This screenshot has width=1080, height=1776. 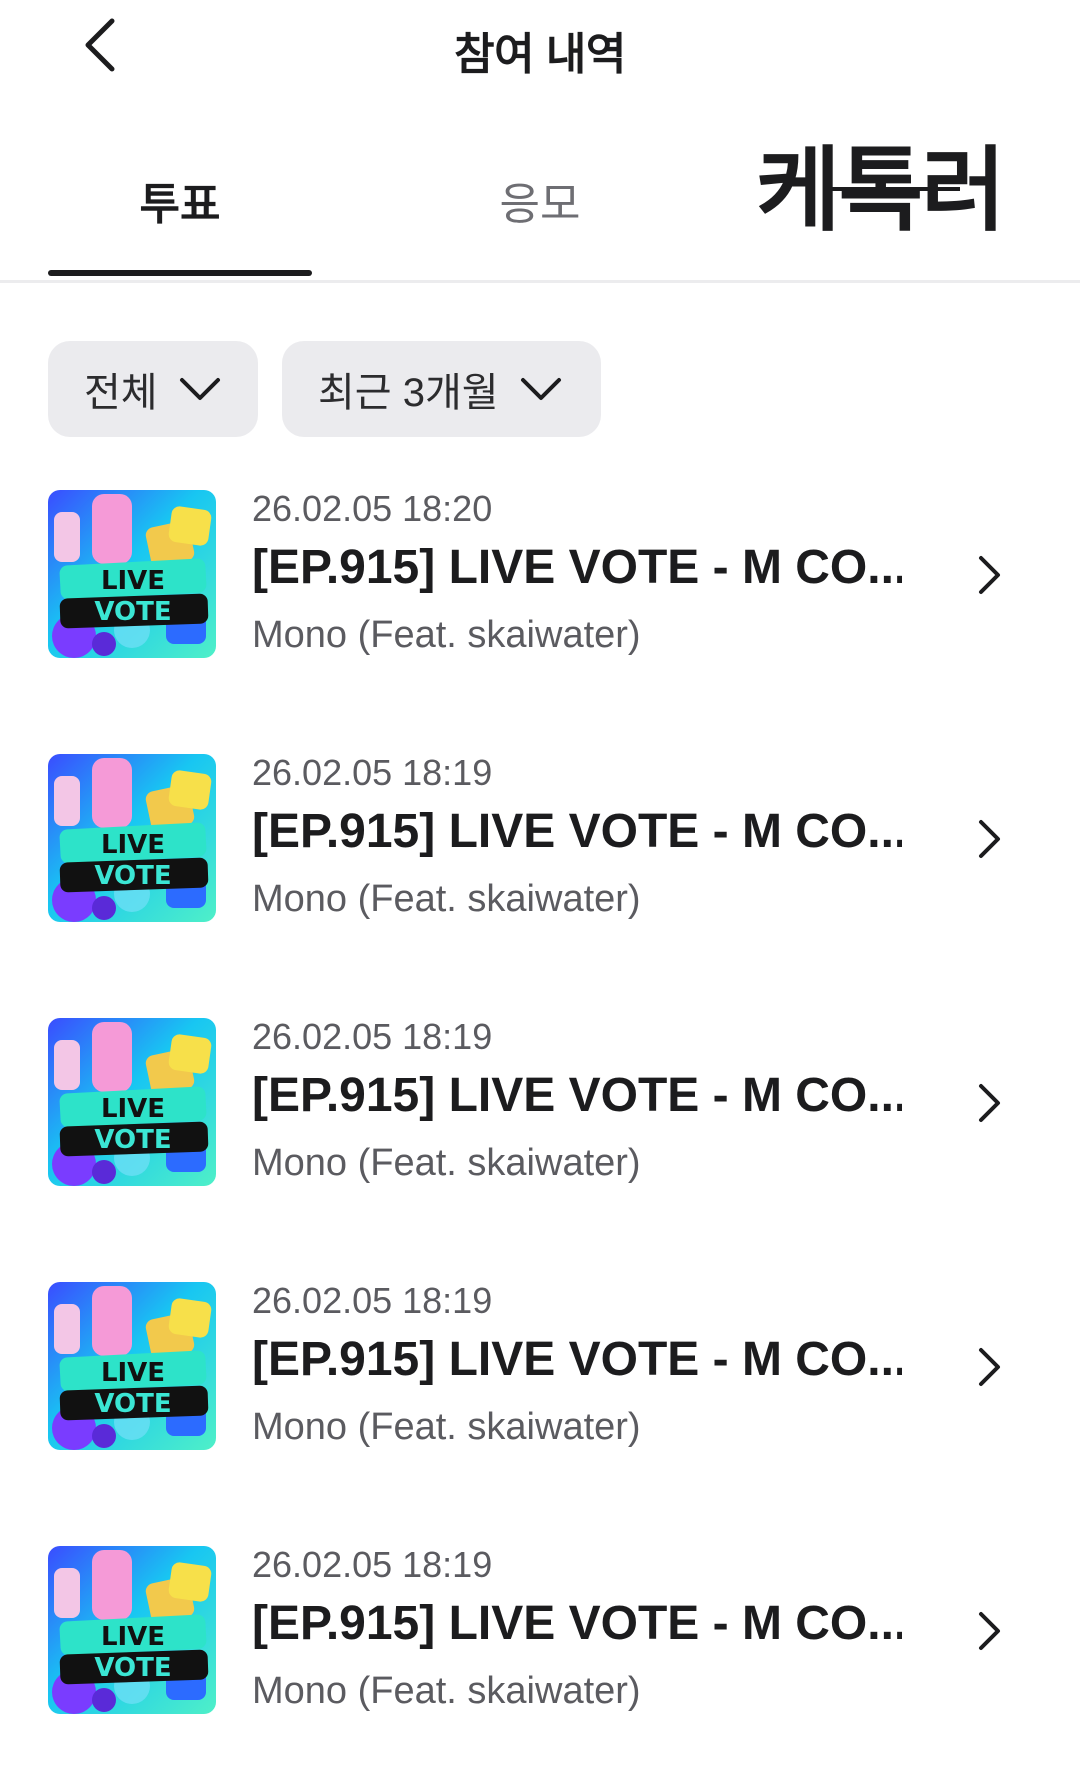 I want to click on filter-all-dropdown: 전체, so click(x=153, y=389).